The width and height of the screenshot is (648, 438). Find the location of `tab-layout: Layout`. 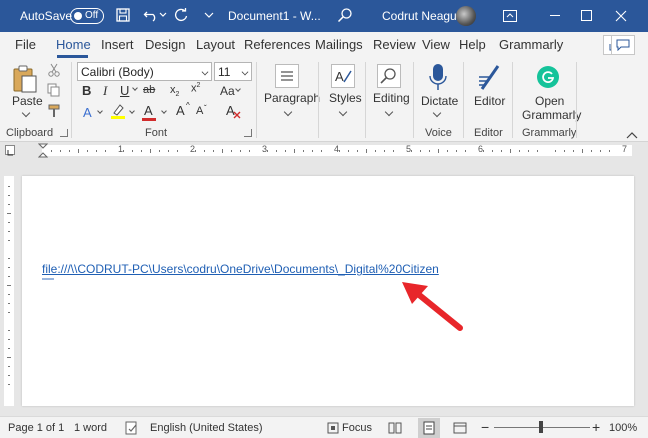

tab-layout: Layout is located at coordinates (215, 44).